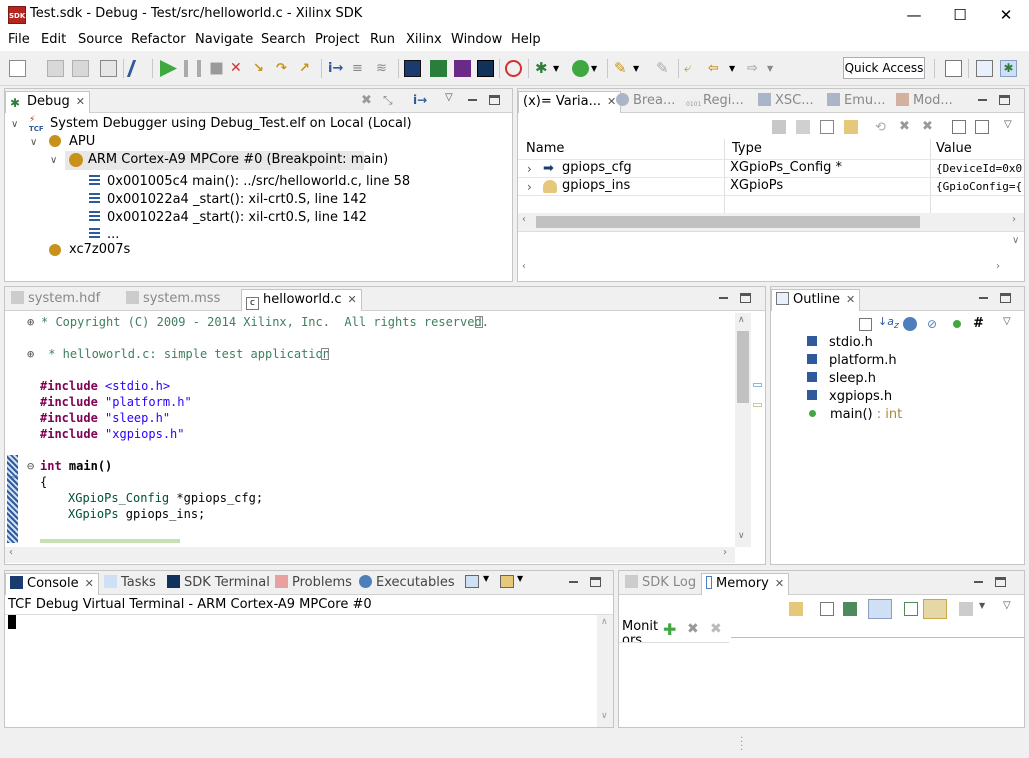  What do you see at coordinates (55, 68) in the screenshot?
I see `save-icon` at bounding box center [55, 68].